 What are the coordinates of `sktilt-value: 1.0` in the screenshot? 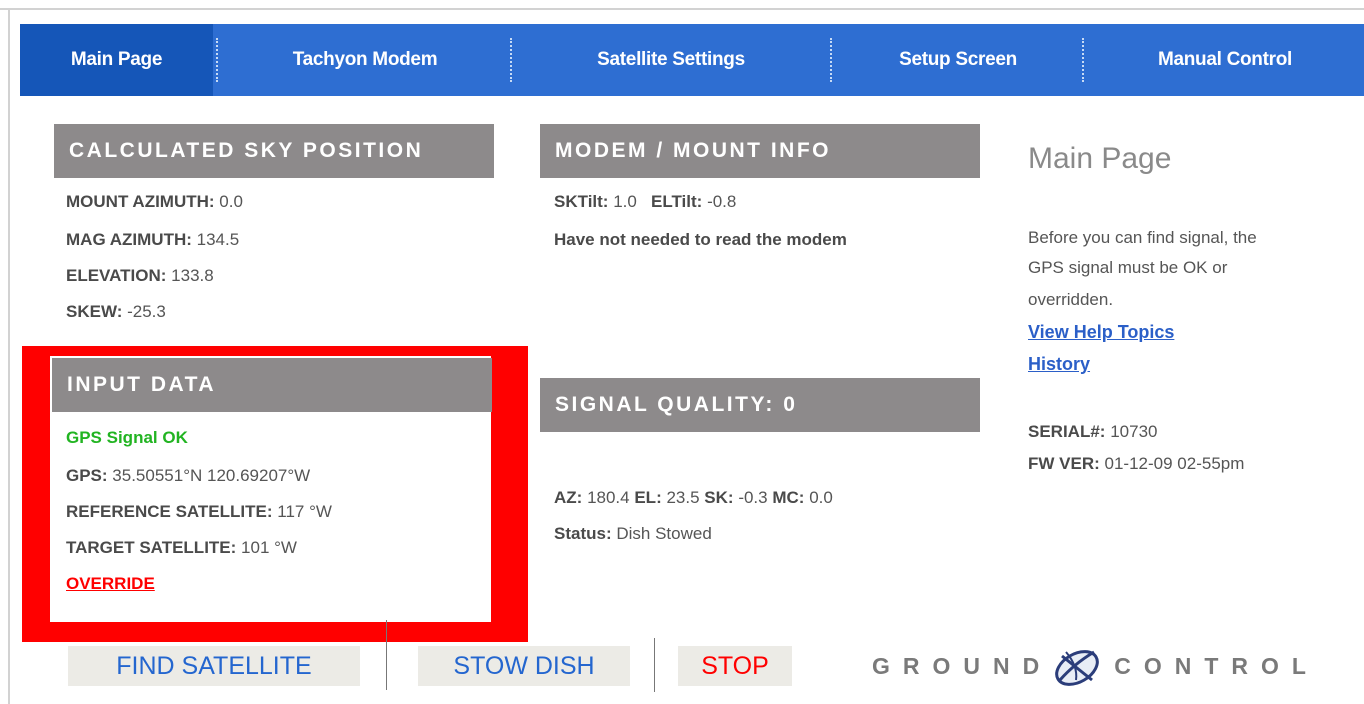 It's located at (625, 201).